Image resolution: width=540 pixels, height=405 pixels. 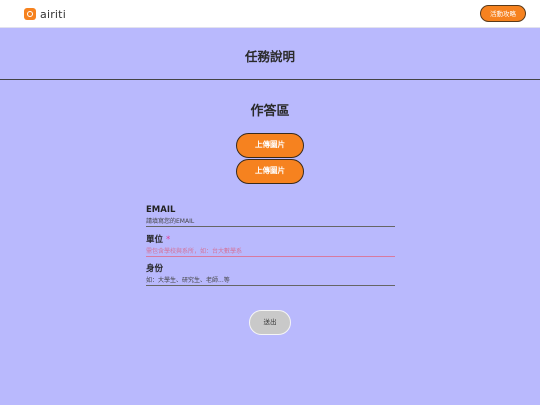 What do you see at coordinates (269, 56) in the screenshot?
I see `task-title: 任務說明` at bounding box center [269, 56].